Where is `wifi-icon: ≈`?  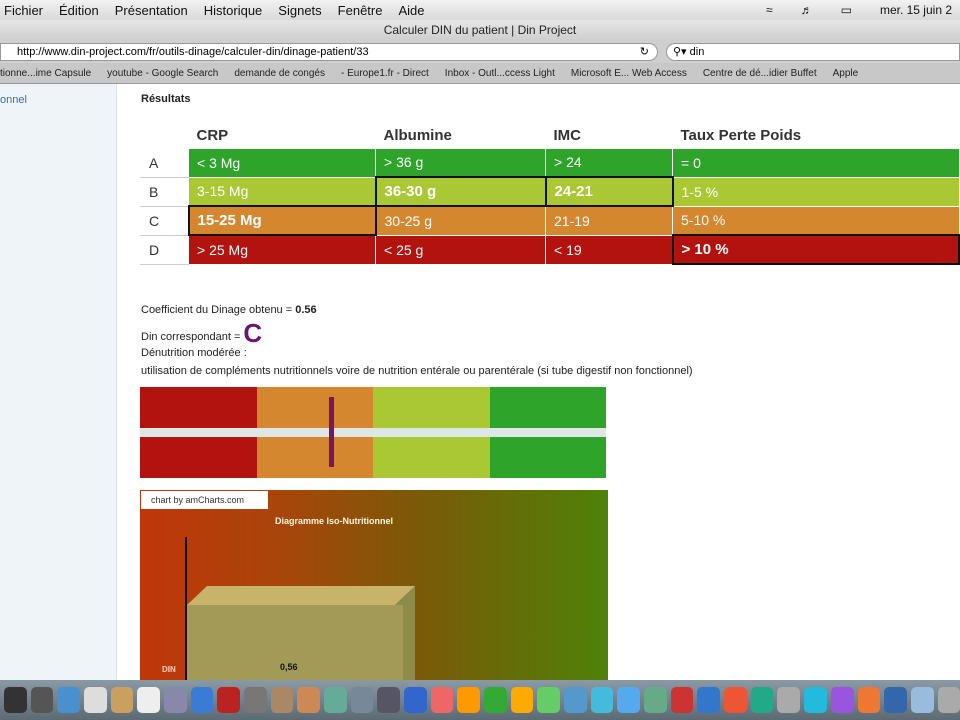
wifi-icon: ≈ is located at coordinates (769, 10).